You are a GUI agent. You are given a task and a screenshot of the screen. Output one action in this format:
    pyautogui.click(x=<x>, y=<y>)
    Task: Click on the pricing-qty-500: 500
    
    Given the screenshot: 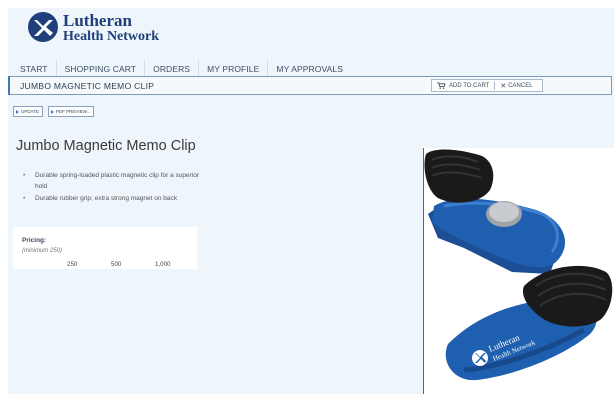 What is the action you would take?
    pyautogui.click(x=116, y=264)
    